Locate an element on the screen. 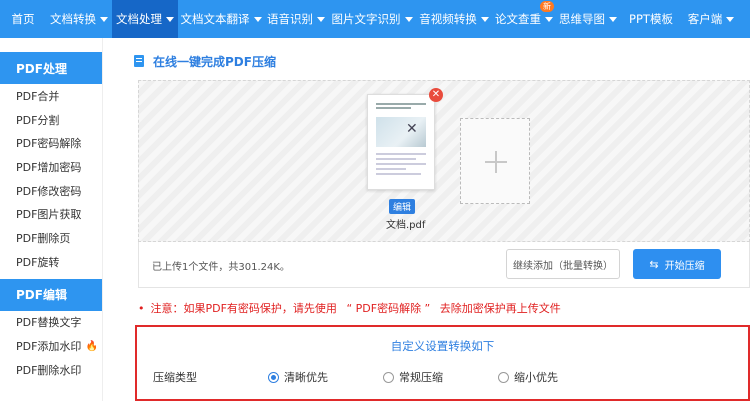  sidebar-item-label: PDF分割 is located at coordinates (38, 120).